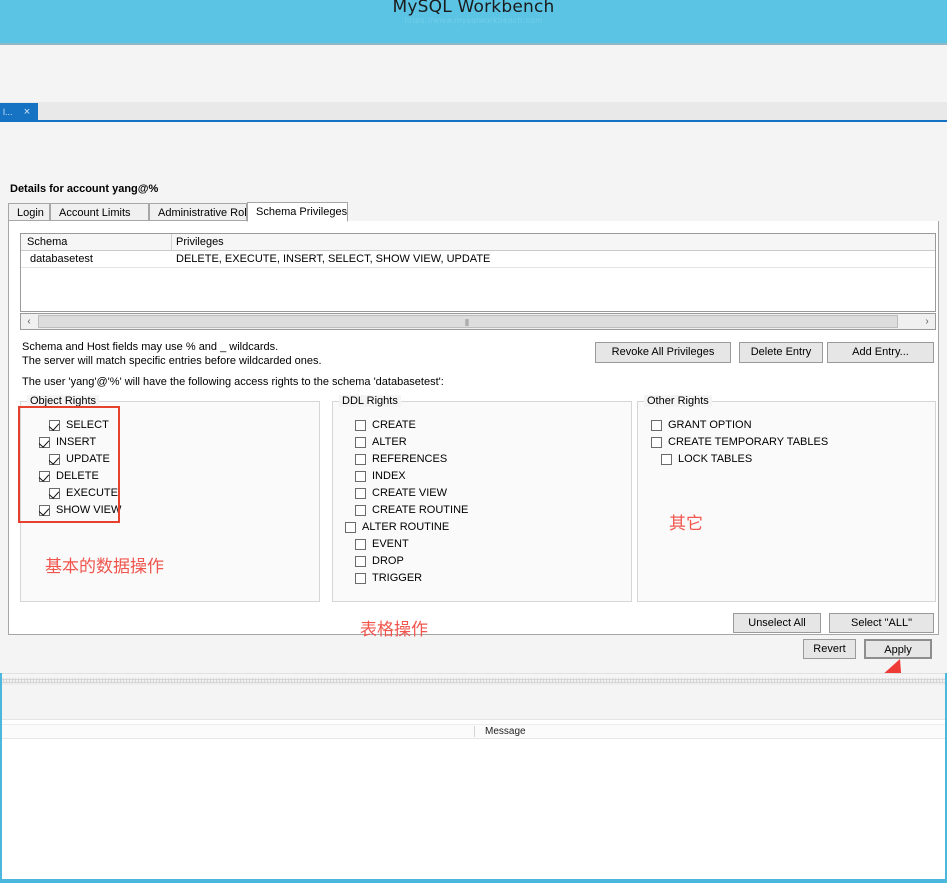 The image size is (947, 883). I want to click on checkbox-lock-tables-icon, so click(666, 459).